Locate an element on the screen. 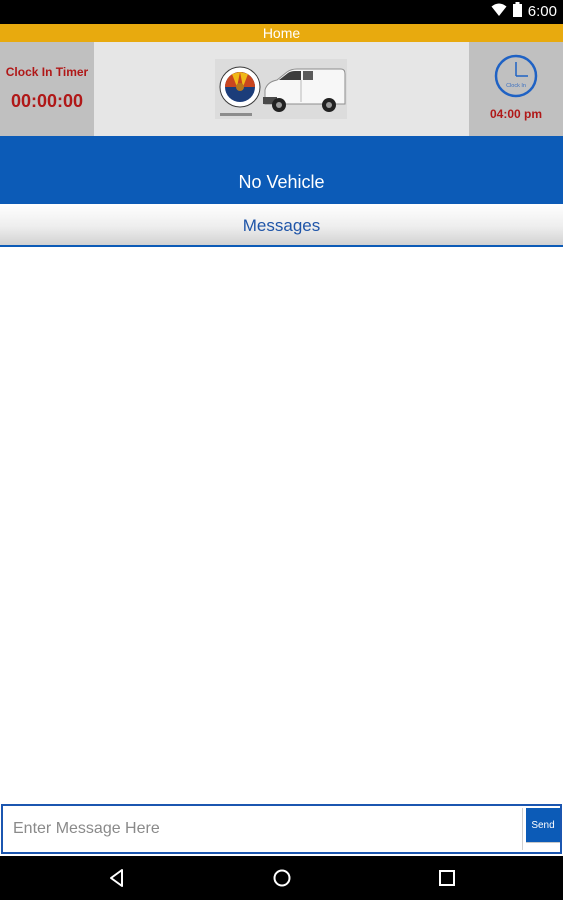  vehicle-bar: No Vehicle is located at coordinates (281, 170).